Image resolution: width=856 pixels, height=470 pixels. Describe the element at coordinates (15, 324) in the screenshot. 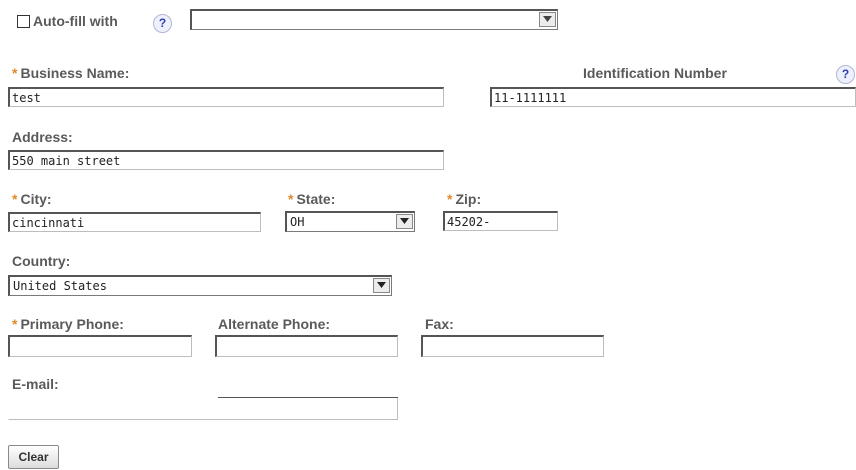

I see `primary-phone-required-marker: *` at that location.